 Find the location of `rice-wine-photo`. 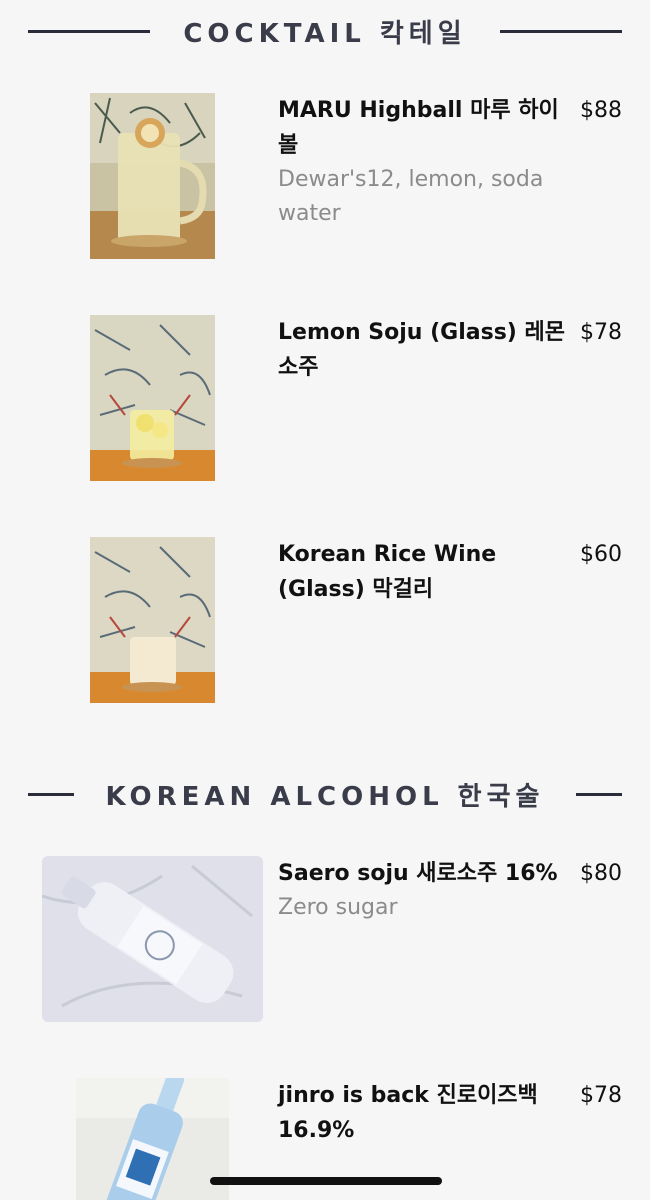

rice-wine-photo is located at coordinates (152, 620).